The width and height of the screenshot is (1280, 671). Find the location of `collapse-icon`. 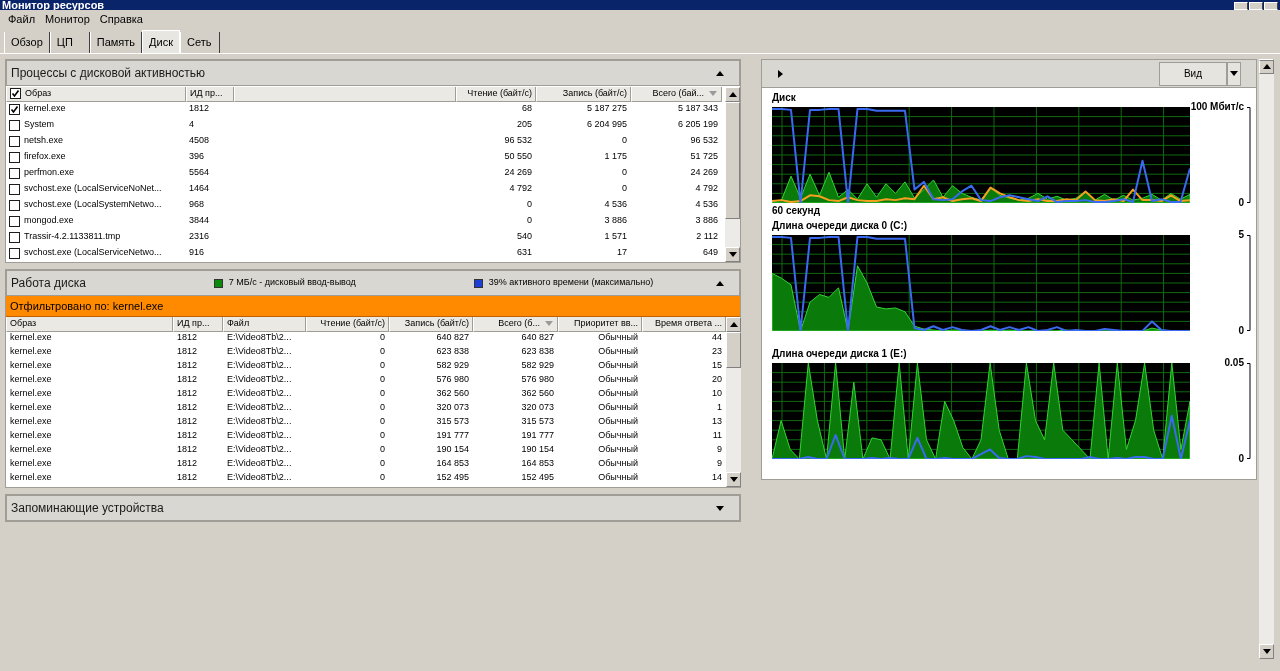

collapse-icon is located at coordinates (720, 73).